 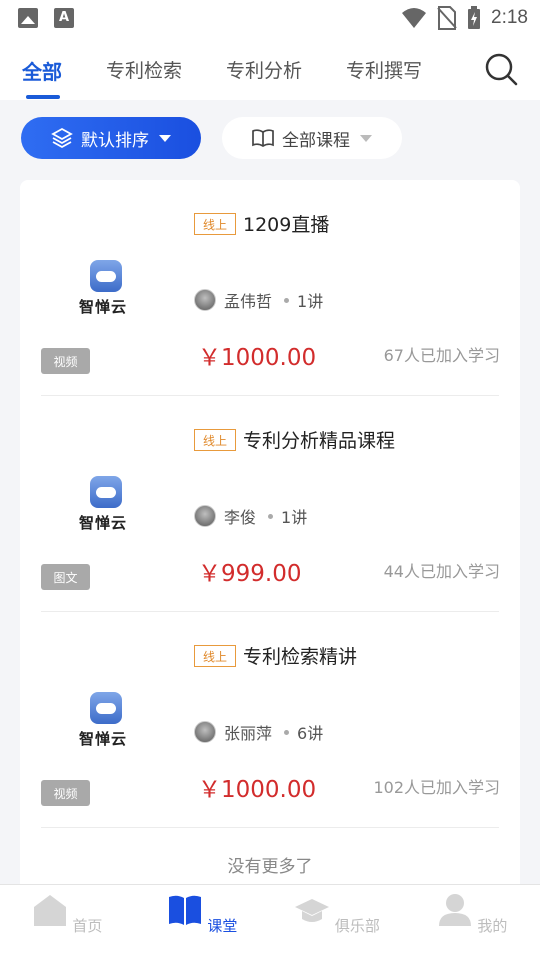 What do you see at coordinates (357, 926) in the screenshot?
I see `nav-club-label: 俱乐部` at bounding box center [357, 926].